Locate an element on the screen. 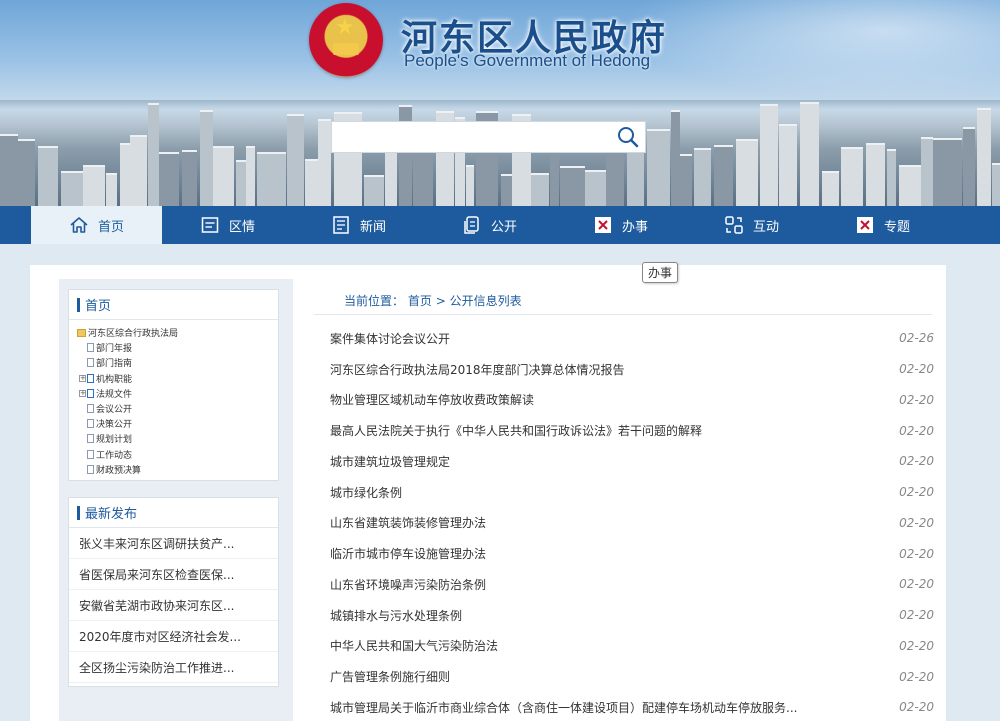  nav-item-interact: 互动 is located at coordinates (751, 225).